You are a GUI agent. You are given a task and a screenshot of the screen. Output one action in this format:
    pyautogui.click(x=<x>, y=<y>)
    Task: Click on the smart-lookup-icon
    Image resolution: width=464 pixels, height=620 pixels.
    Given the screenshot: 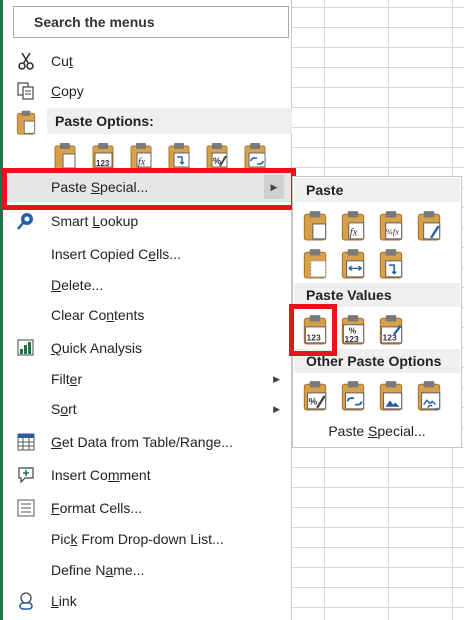 What is the action you would take?
    pyautogui.click(x=25, y=221)
    